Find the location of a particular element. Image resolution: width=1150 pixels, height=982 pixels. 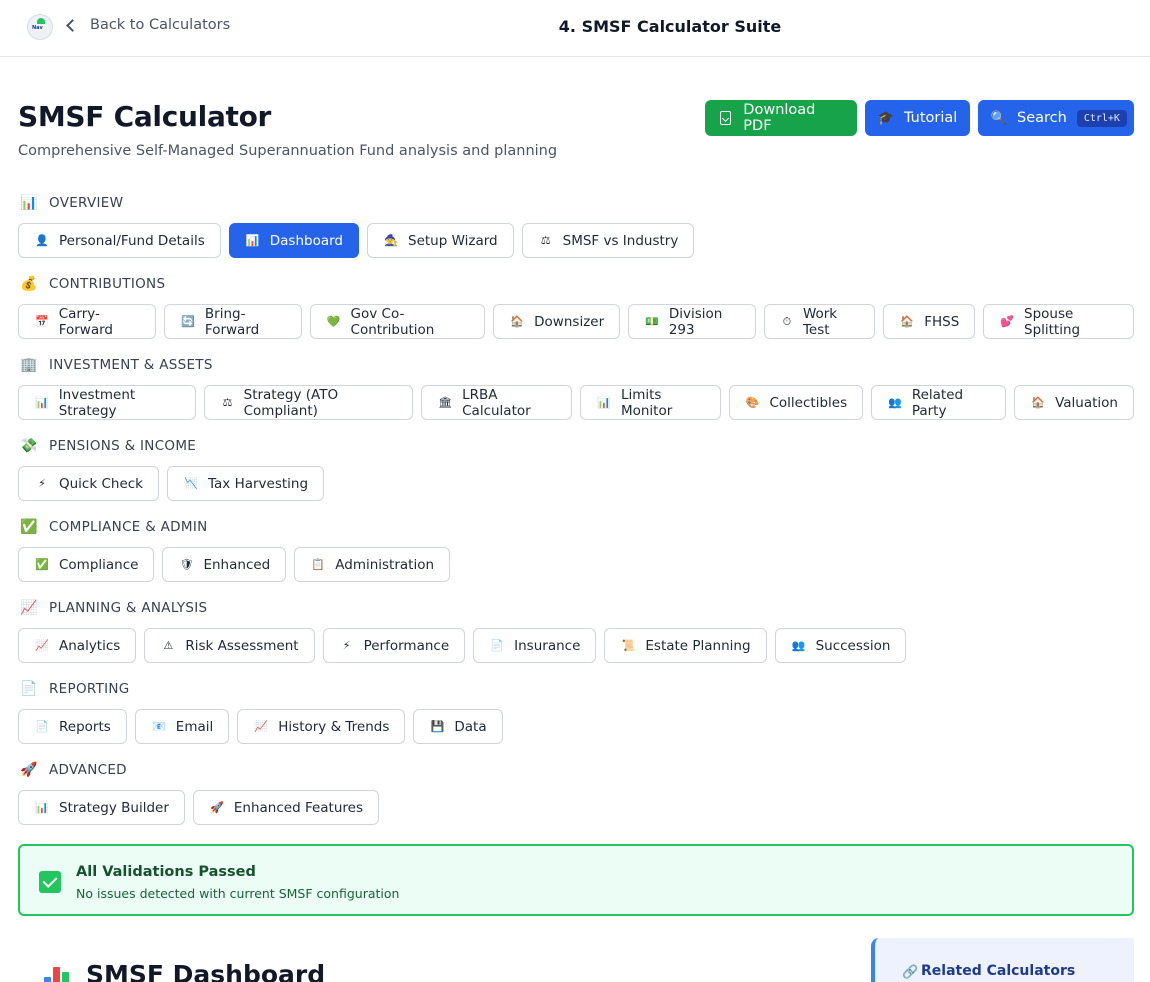

action-buttons: Download PDF 🎓 Tutorial 🔍 Search Ctrl+K is located at coordinates (919, 118).